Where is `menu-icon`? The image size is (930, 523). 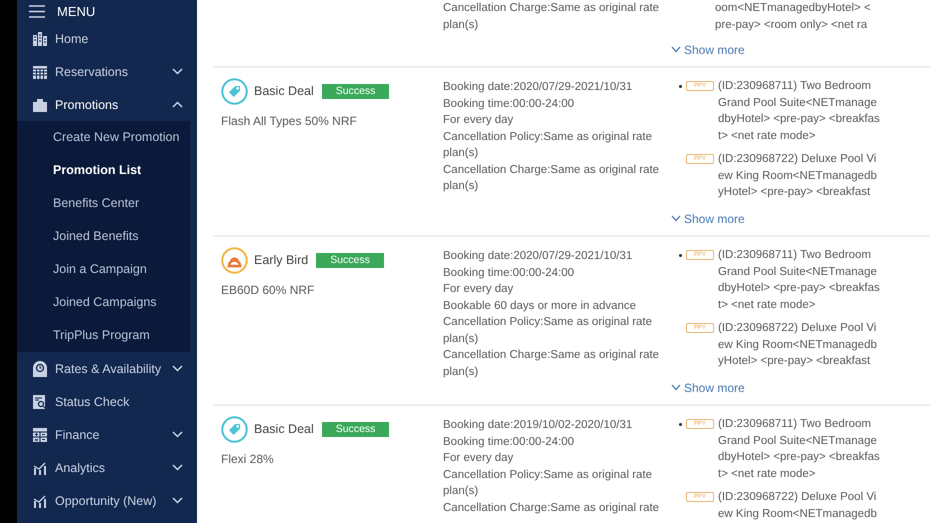 menu-icon is located at coordinates (37, 11).